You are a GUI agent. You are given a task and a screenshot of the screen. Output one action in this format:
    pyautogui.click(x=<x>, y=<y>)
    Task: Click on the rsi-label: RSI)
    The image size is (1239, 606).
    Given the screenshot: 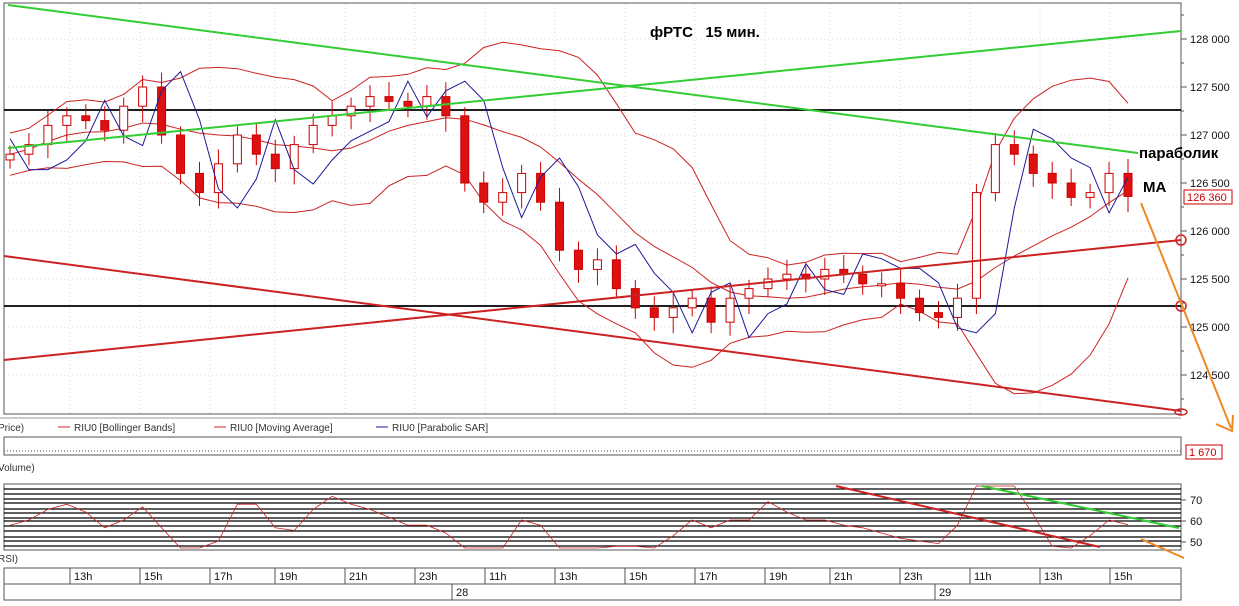 What is the action you would take?
    pyautogui.click(x=9, y=559)
    